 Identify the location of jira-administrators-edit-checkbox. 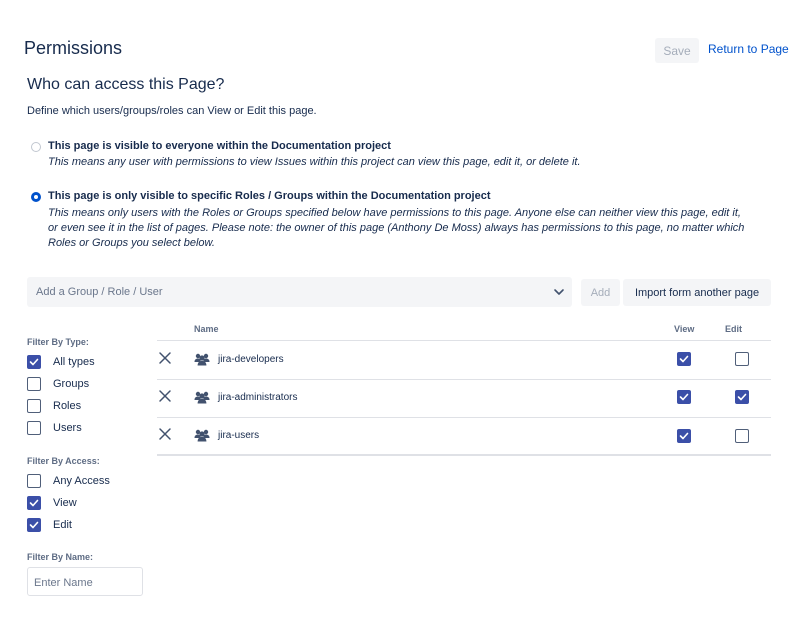
(742, 397).